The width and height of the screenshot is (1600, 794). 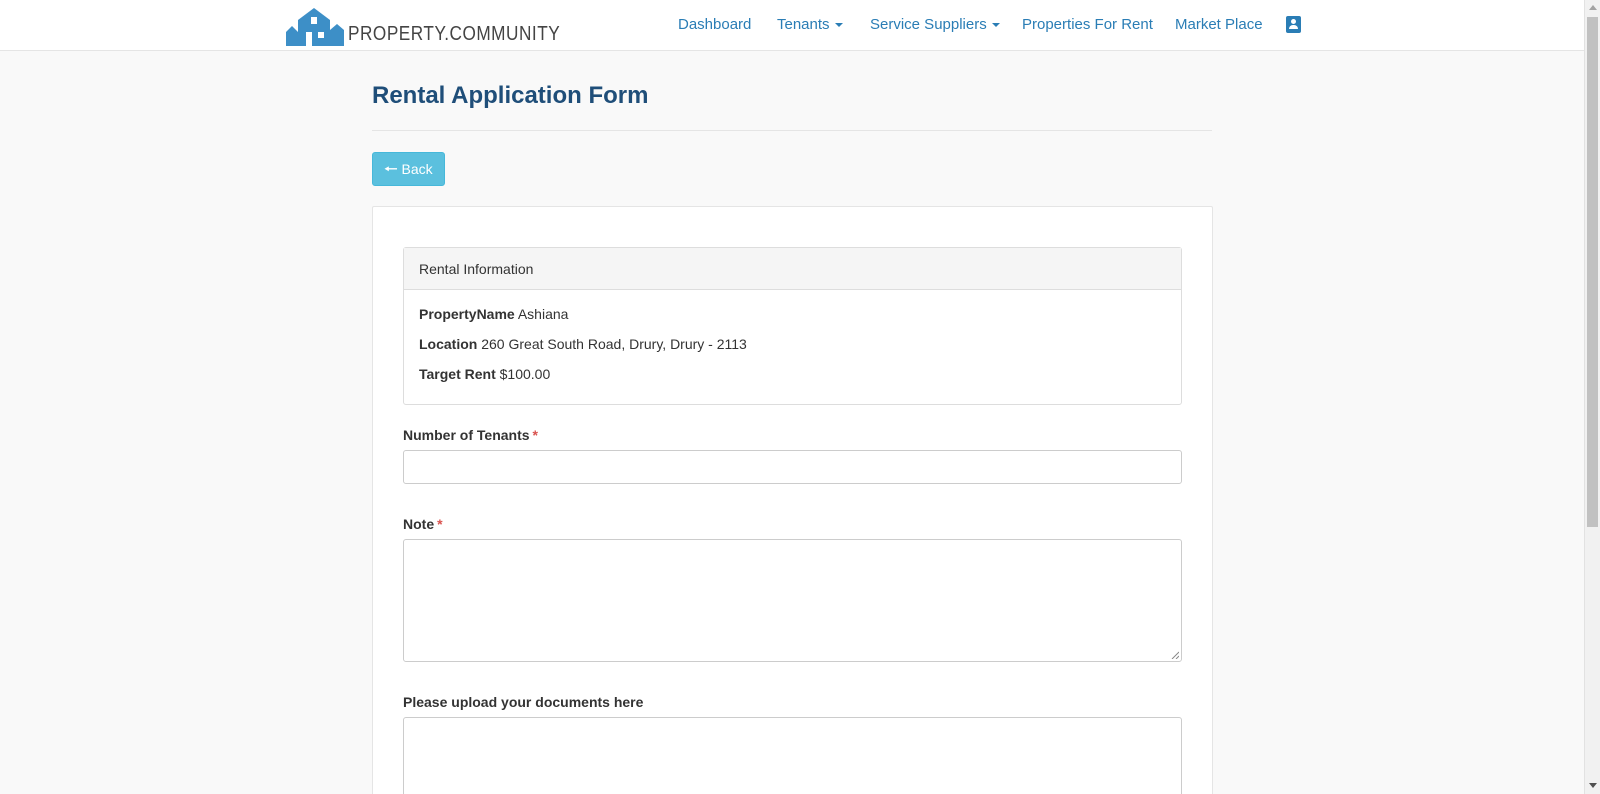 What do you see at coordinates (417, 169) in the screenshot?
I see `back-button-label: Back` at bounding box center [417, 169].